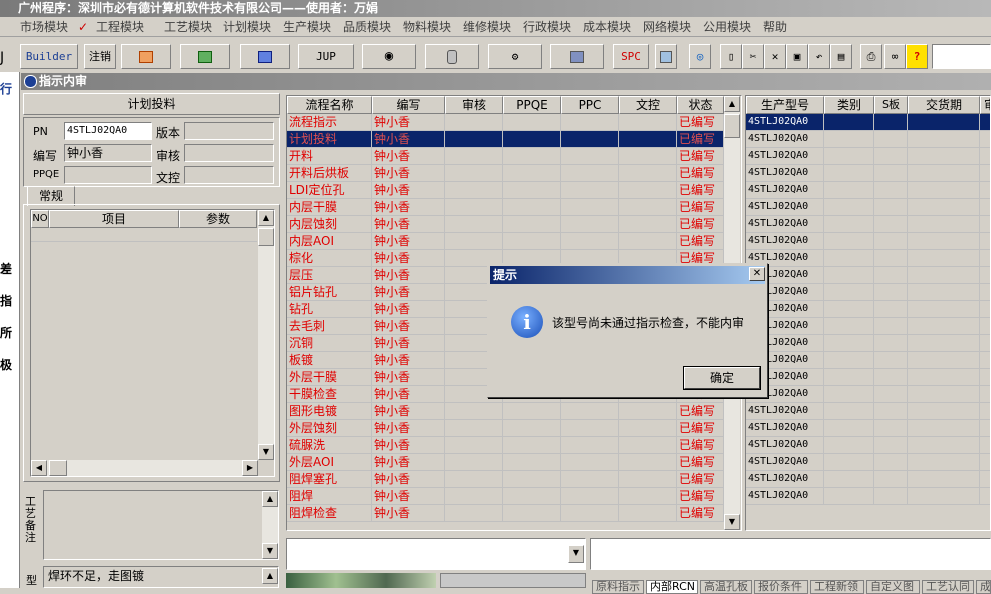  I want to click on table-row: 开料后烘板 钟小香 已编写, so click(505, 173).